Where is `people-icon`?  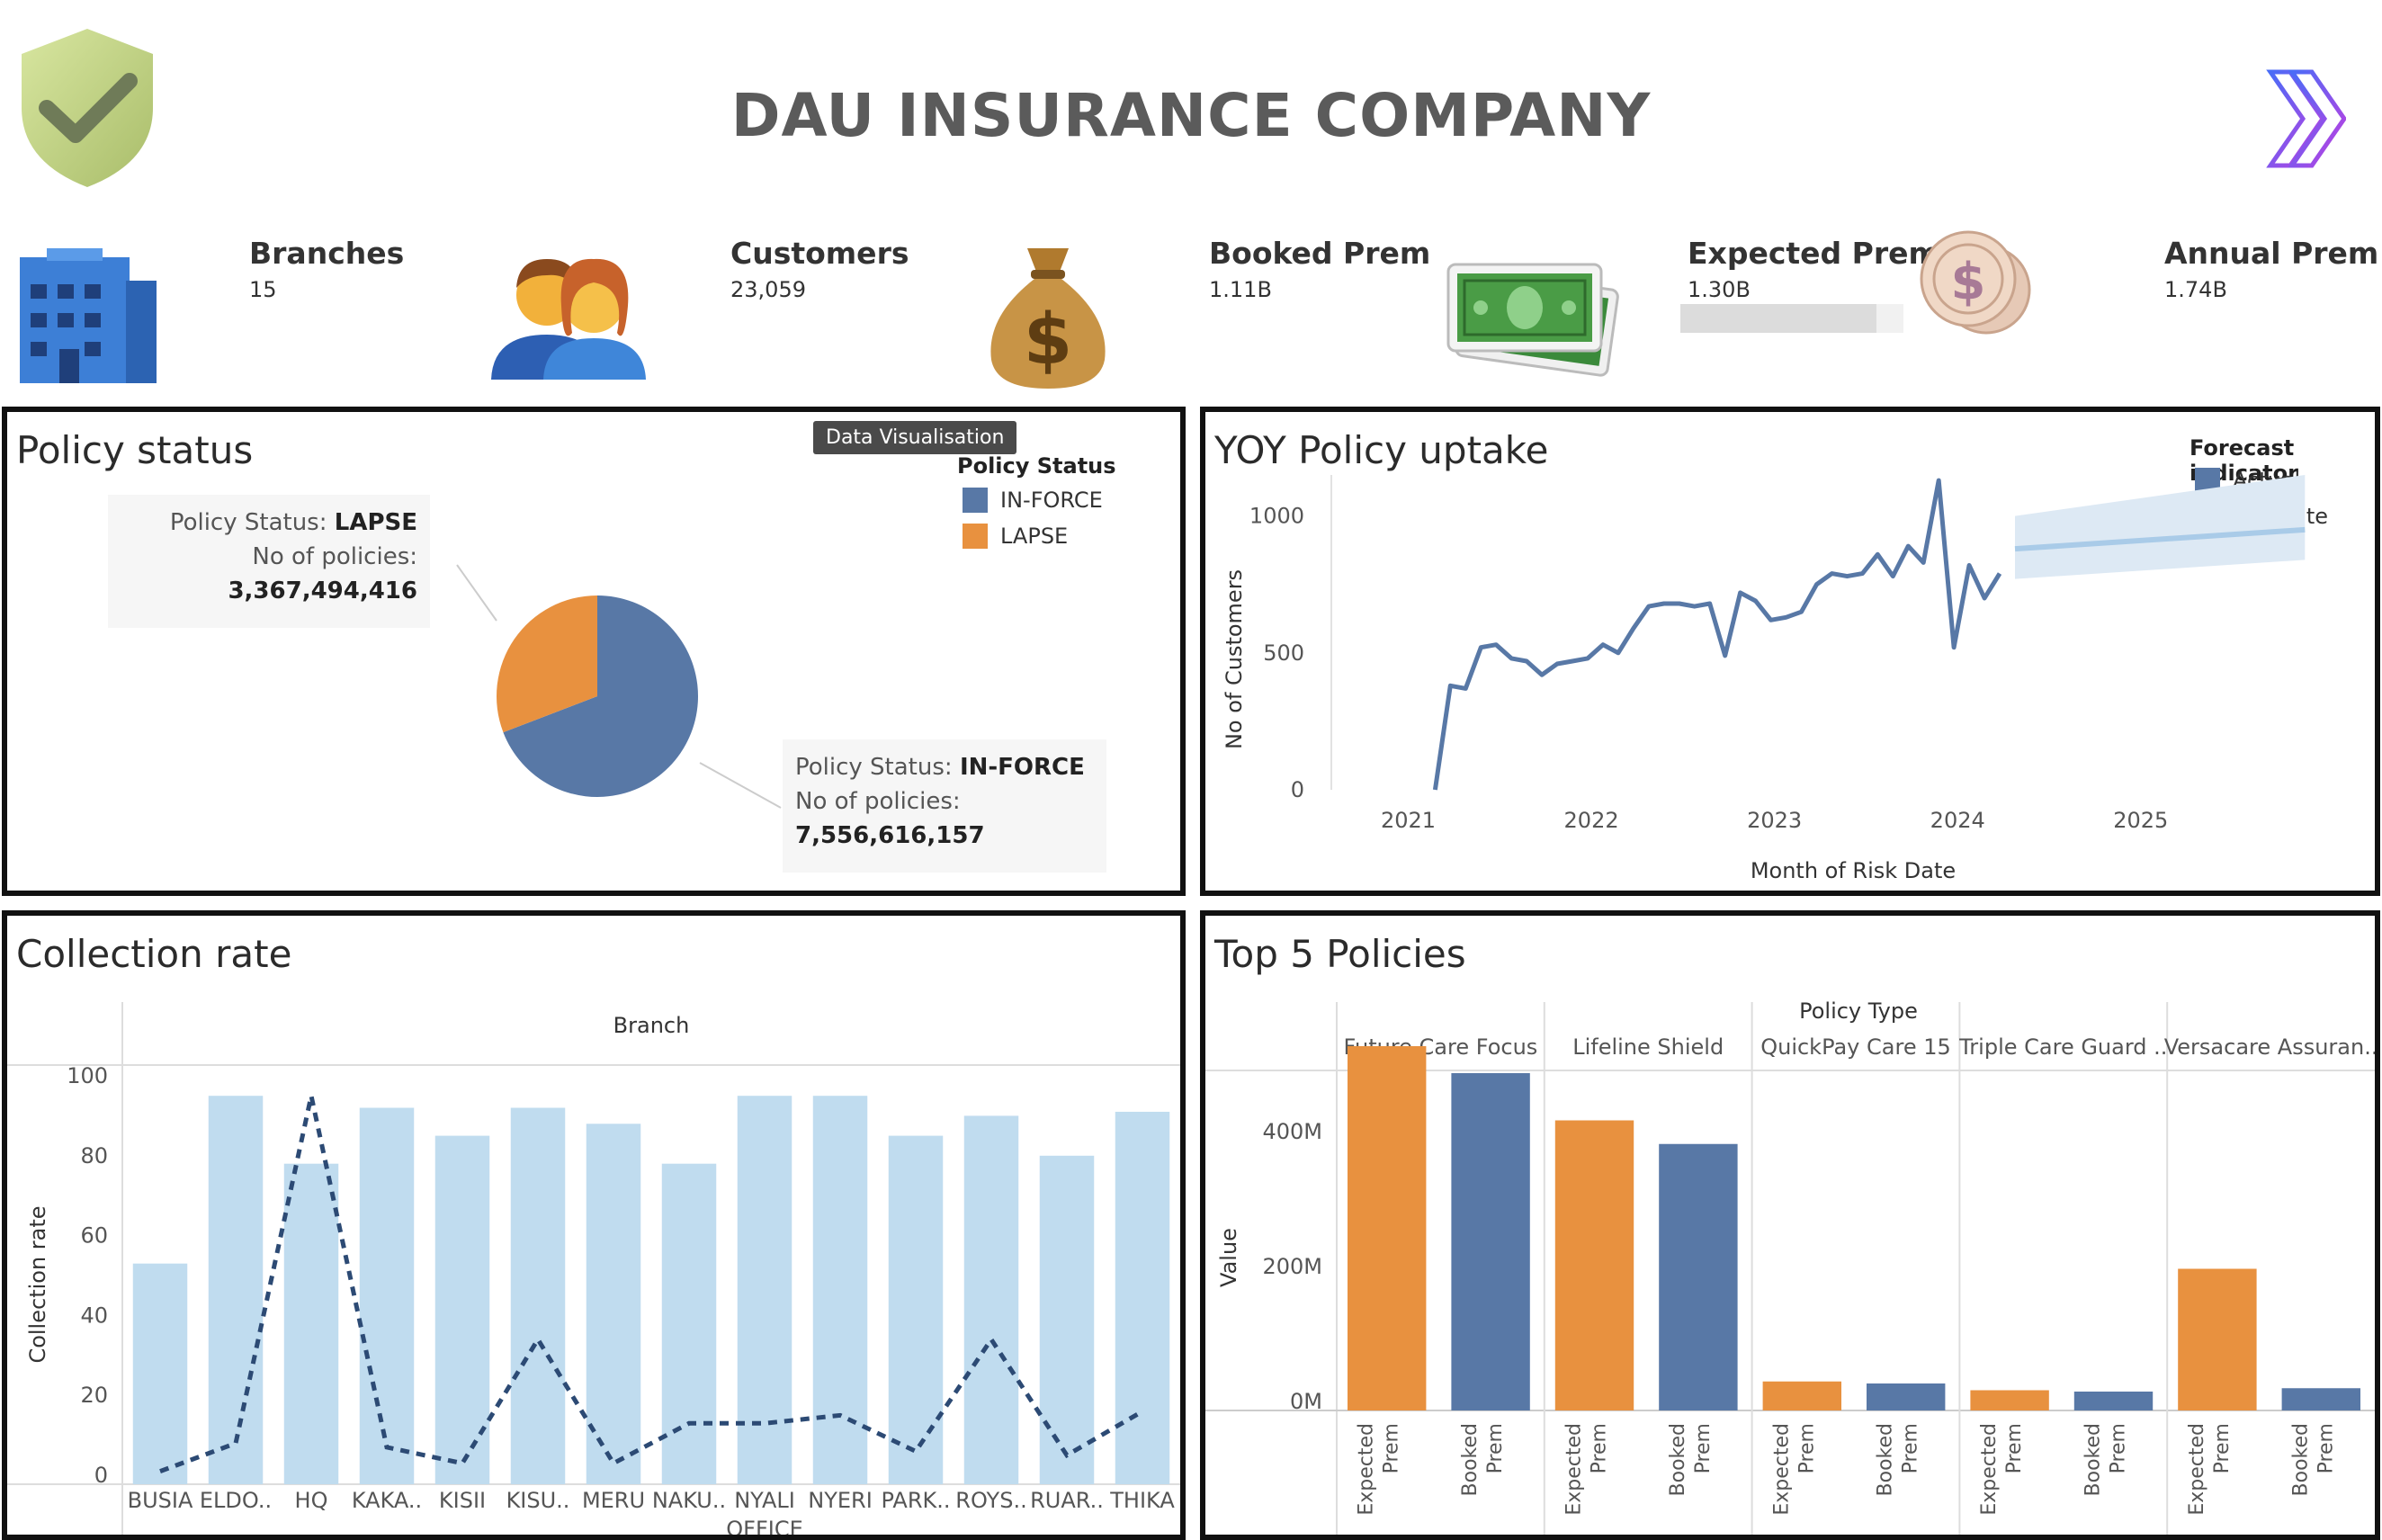
people-icon is located at coordinates (571, 316).